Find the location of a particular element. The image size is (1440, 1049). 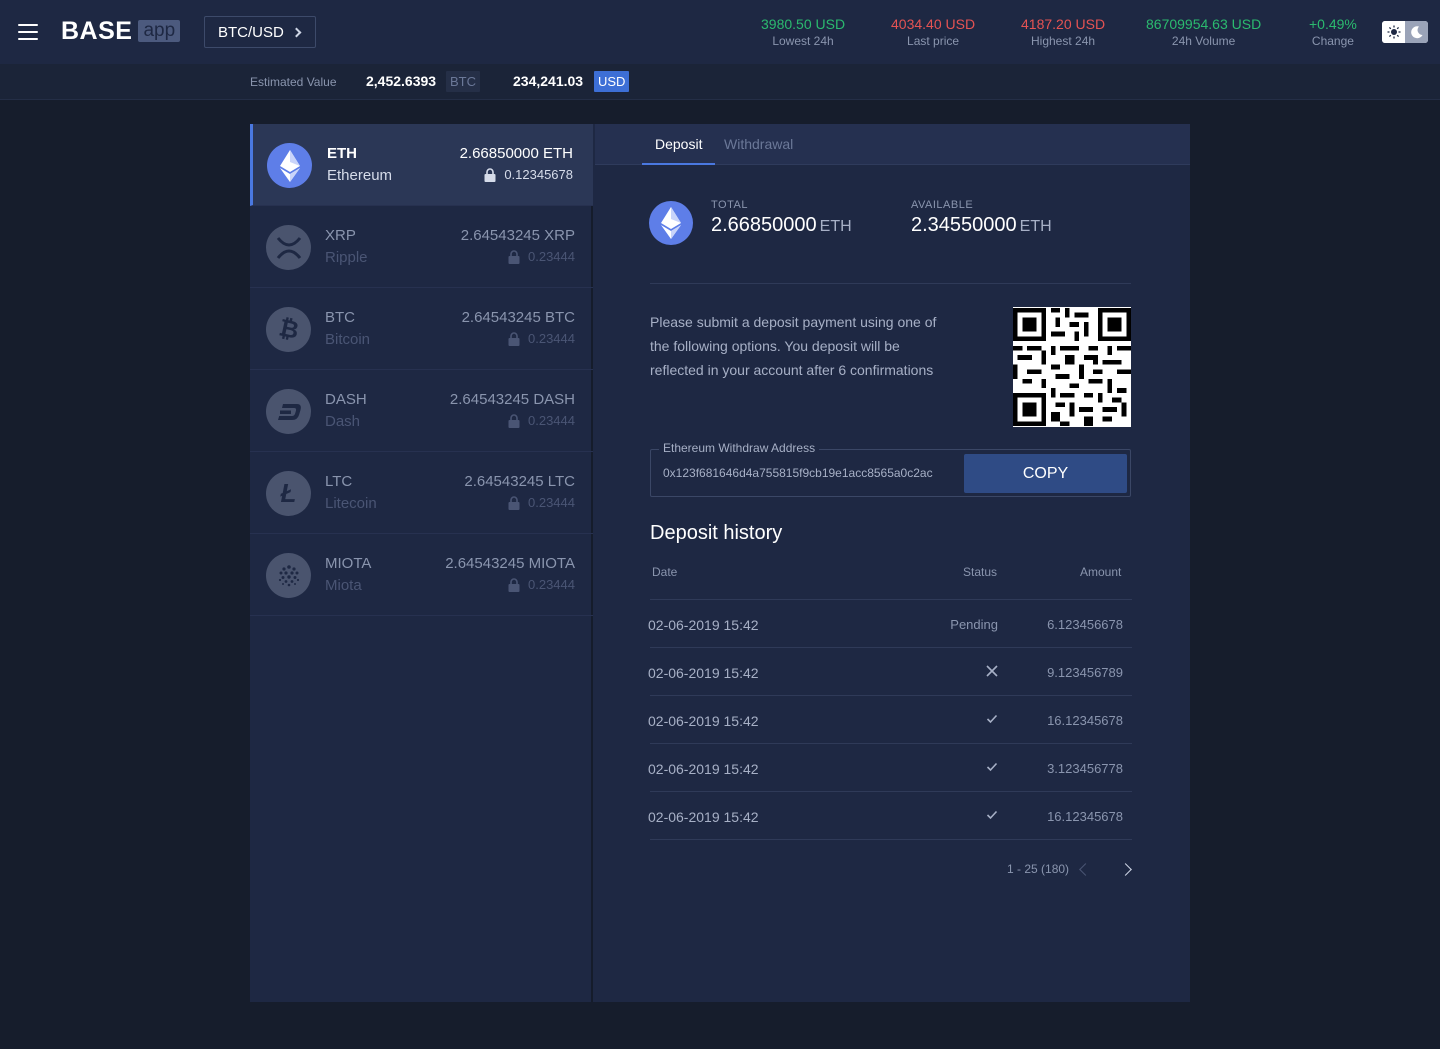

logo-badge: app is located at coordinates (159, 31).